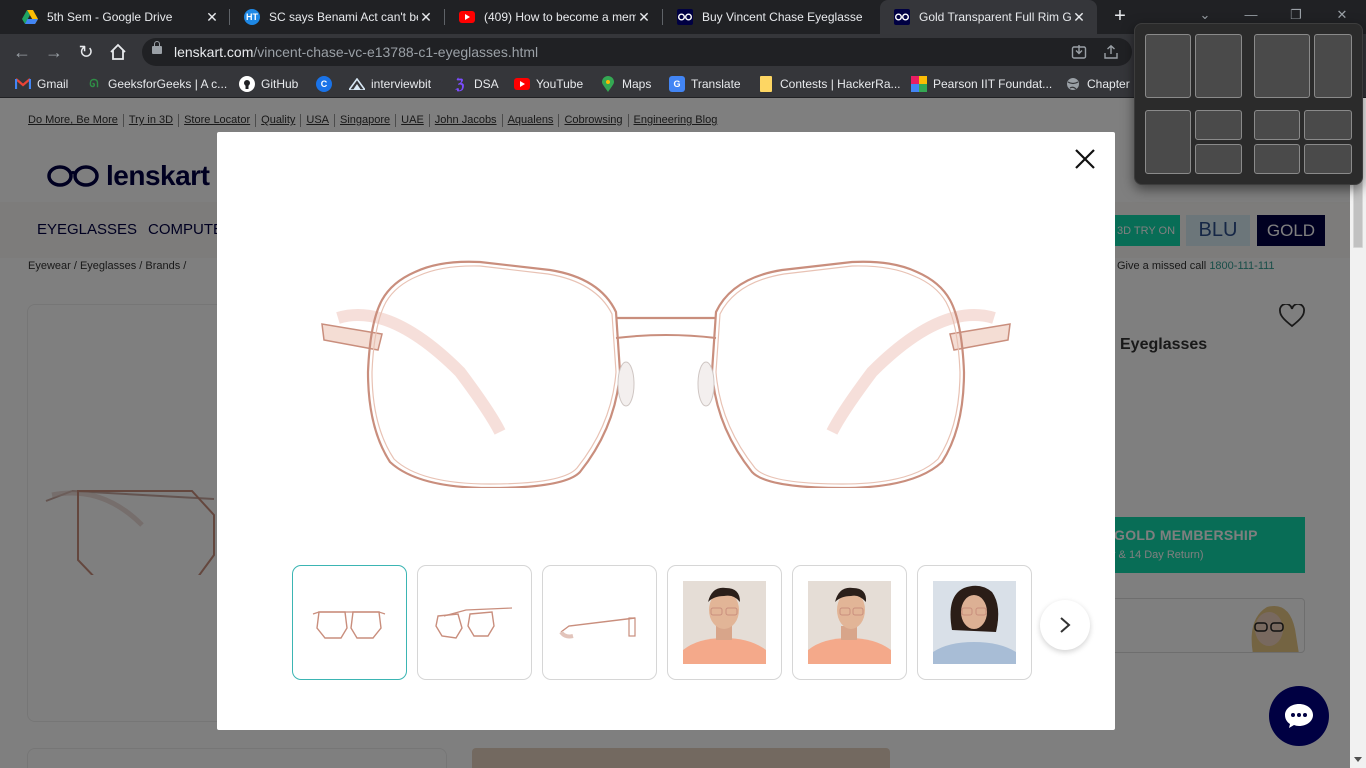  I want to click on bookmark-github: GitHub, so click(268, 84).